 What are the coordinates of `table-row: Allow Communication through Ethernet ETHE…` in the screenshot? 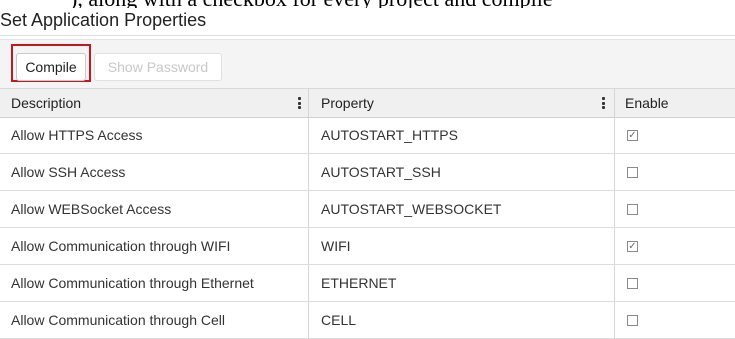 It's located at (367, 283).